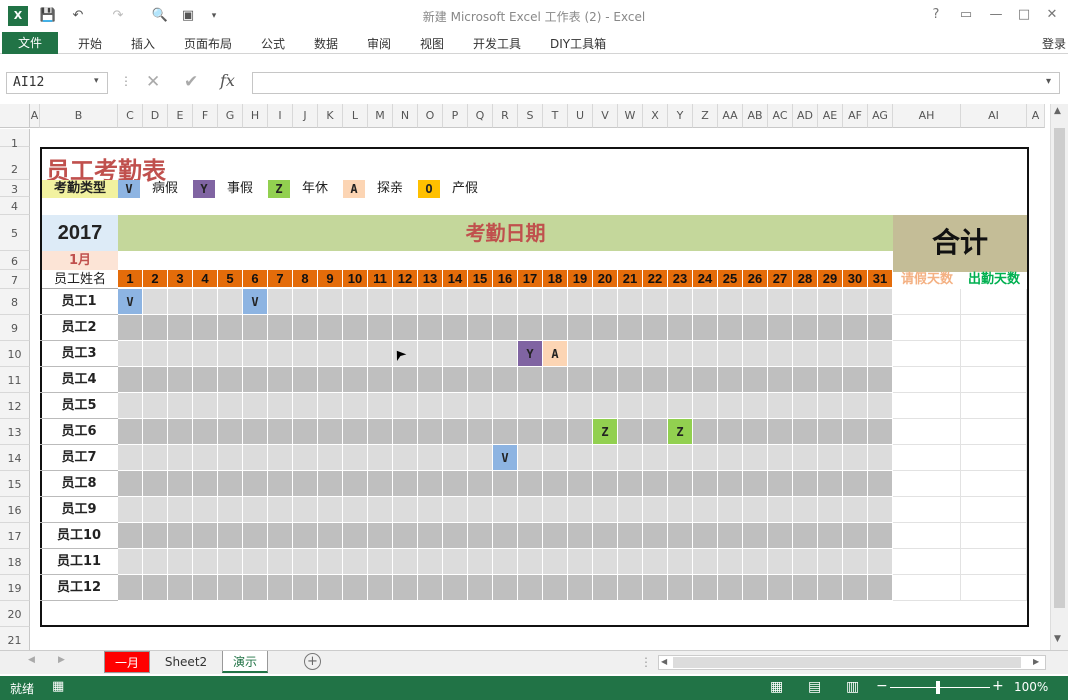 This screenshot has width=1068, height=700. I want to click on tab-page-layout: 页面布局, so click(208, 43).